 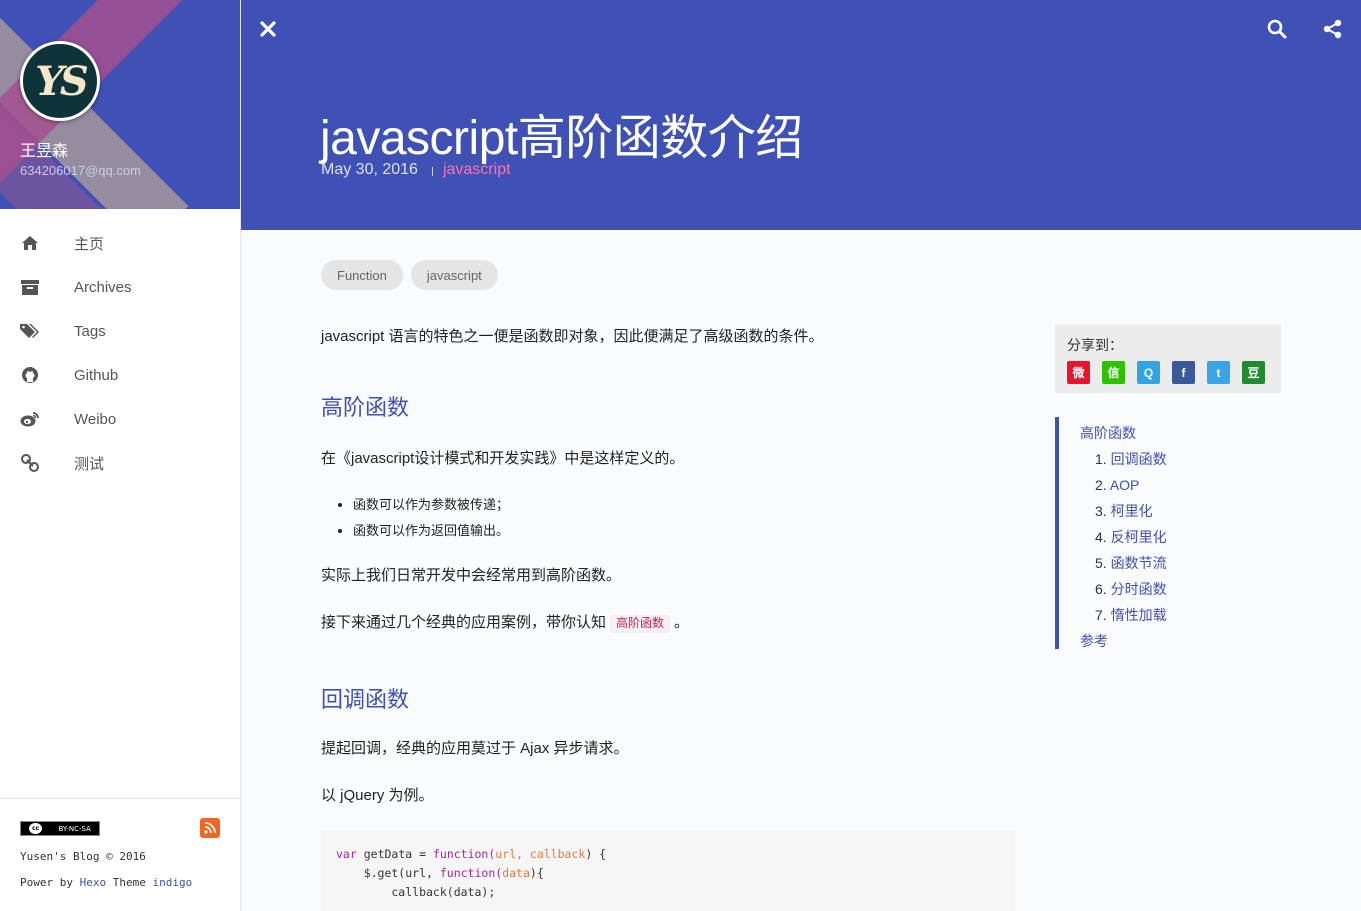 What do you see at coordinates (684, 531) in the screenshot?
I see `list-item: 函数可以作为返回值输出。` at bounding box center [684, 531].